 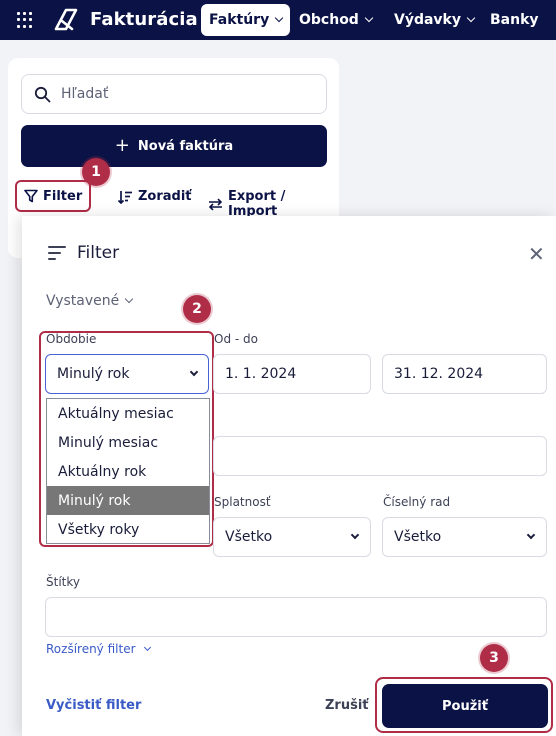 What do you see at coordinates (63, 196) in the screenshot?
I see `filter-label: Filter` at bounding box center [63, 196].